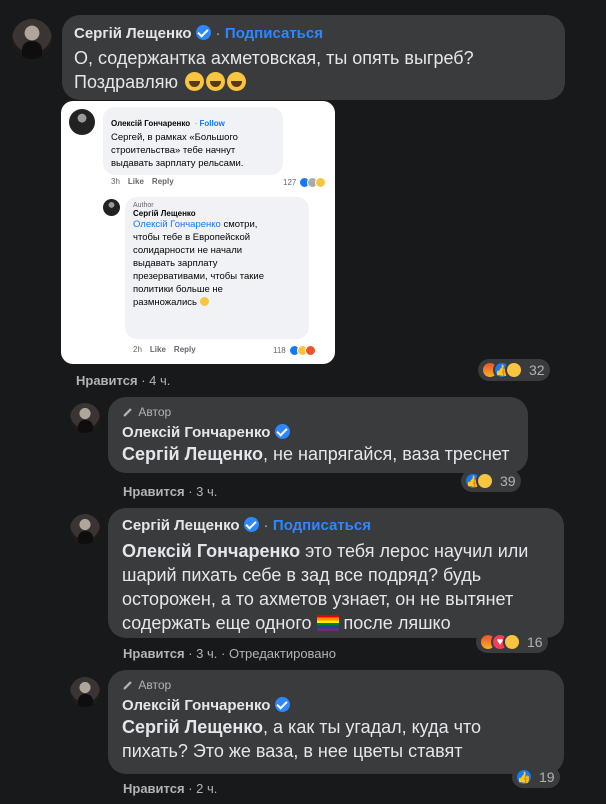 Image resolution: width=606 pixels, height=804 pixels. What do you see at coordinates (175, 263) in the screenshot?
I see `embedded-text: выдавать зарплату` at bounding box center [175, 263].